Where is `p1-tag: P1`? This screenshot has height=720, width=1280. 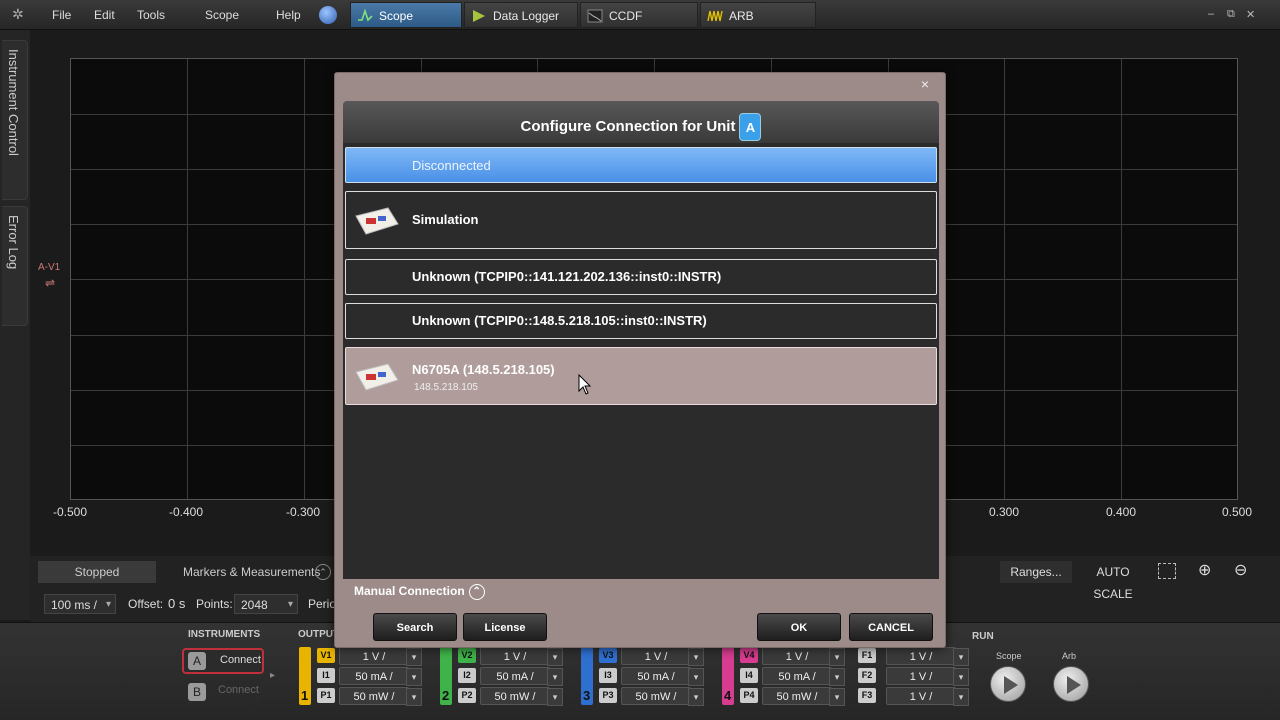 p1-tag: P1 is located at coordinates (326, 695).